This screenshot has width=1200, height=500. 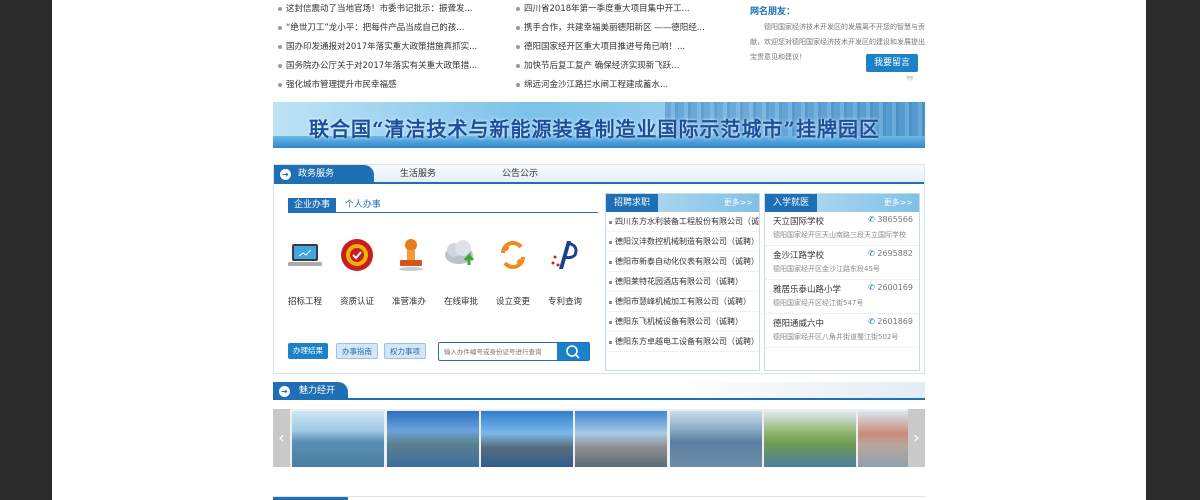 I want to click on subtabs: 企业办事 个人办事, so click(x=443, y=205).